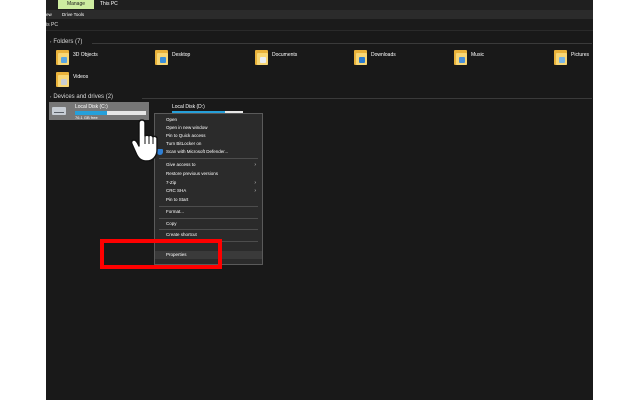 The width and height of the screenshot is (640, 400). I want to click on menu-item-create-shortcut: Create shortcut, so click(208, 235).